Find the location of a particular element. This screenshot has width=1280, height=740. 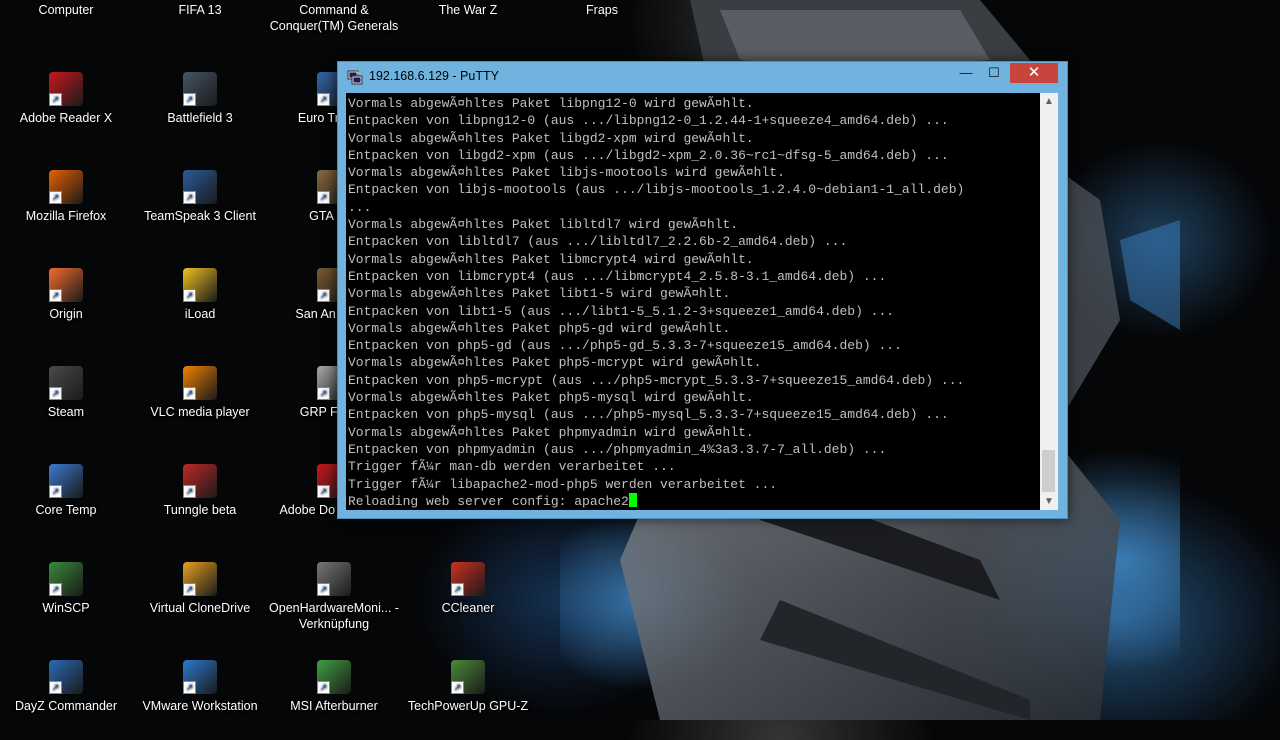

desktop-icon-label: Adobe Reader X is located at coordinates (66, 118).